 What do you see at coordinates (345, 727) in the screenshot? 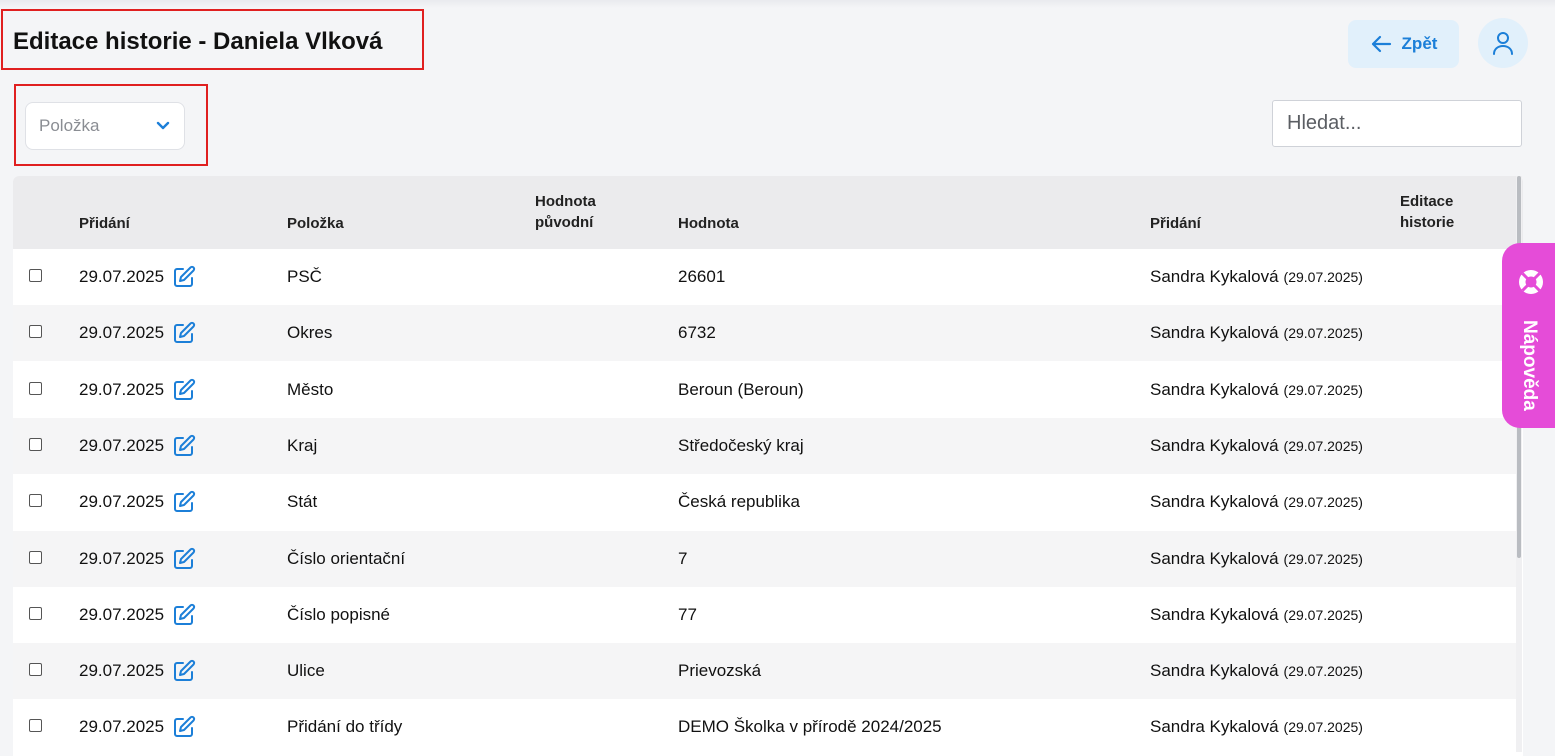
I see `row-item: Přidání do třídy` at bounding box center [345, 727].